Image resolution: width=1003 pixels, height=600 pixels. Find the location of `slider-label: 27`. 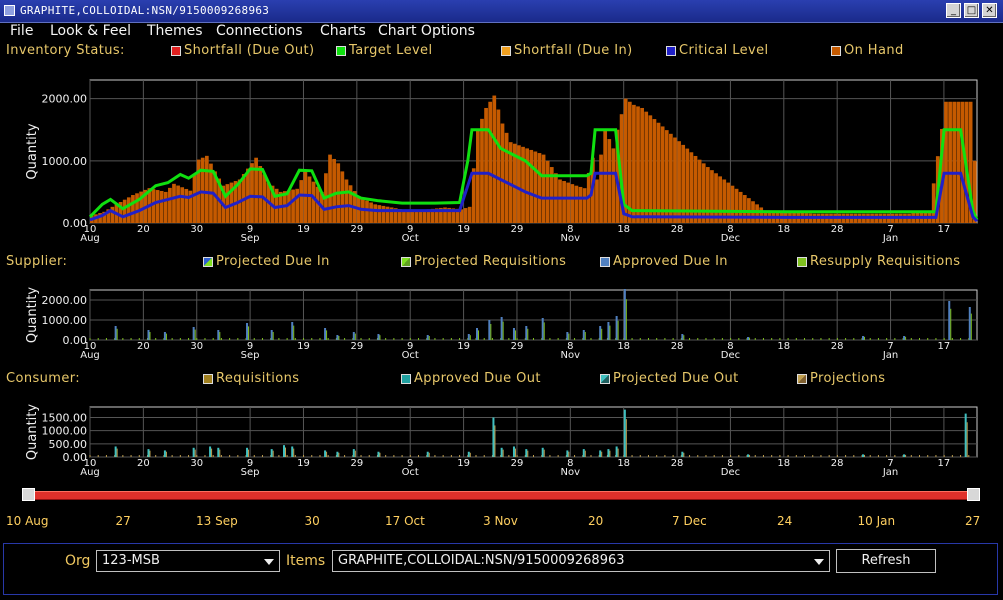

slider-label: 27 is located at coordinates (973, 521).